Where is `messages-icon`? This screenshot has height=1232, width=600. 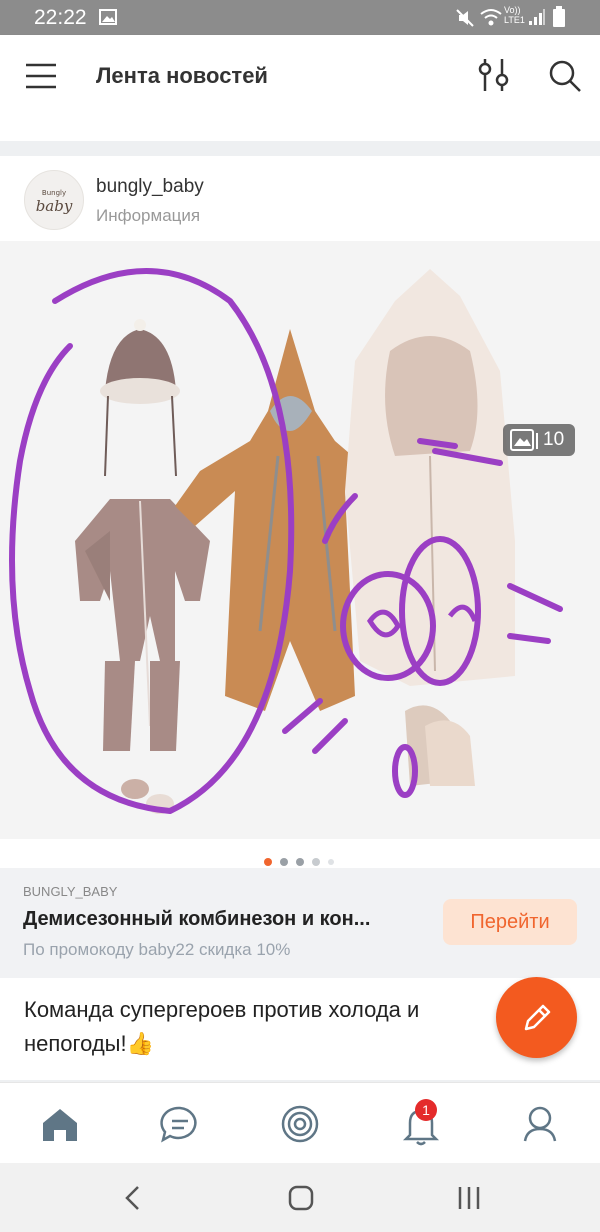
messages-icon is located at coordinates (180, 1124).